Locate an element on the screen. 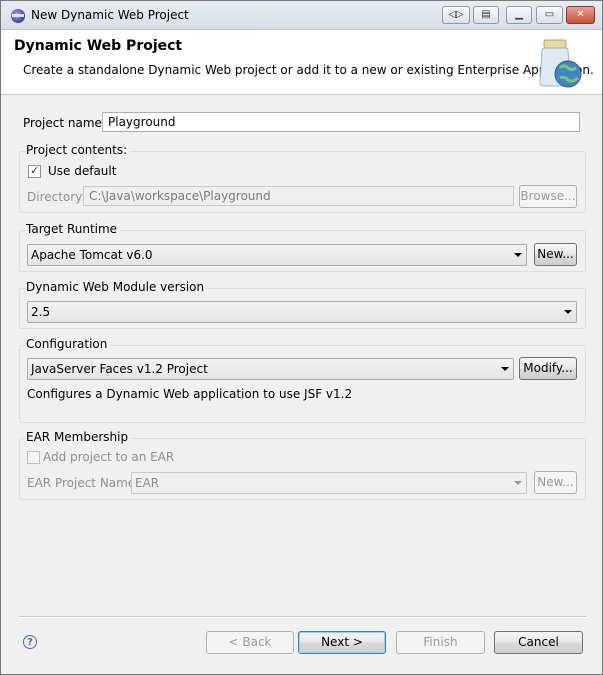 The height and width of the screenshot is (675, 603). eclipse-app-icon is located at coordinates (18, 16).